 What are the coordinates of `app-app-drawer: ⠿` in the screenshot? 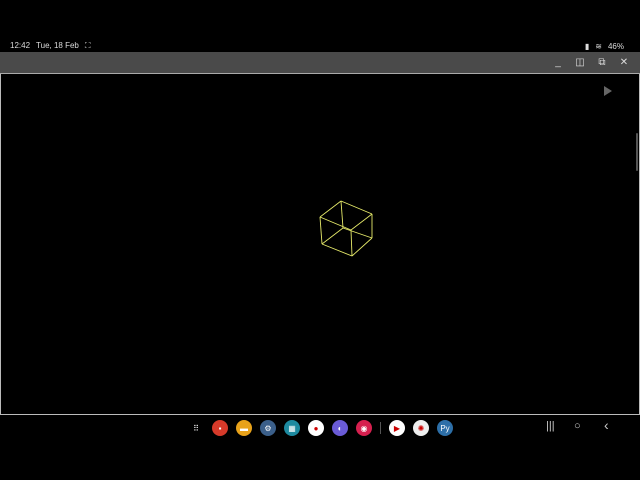 It's located at (196, 428).